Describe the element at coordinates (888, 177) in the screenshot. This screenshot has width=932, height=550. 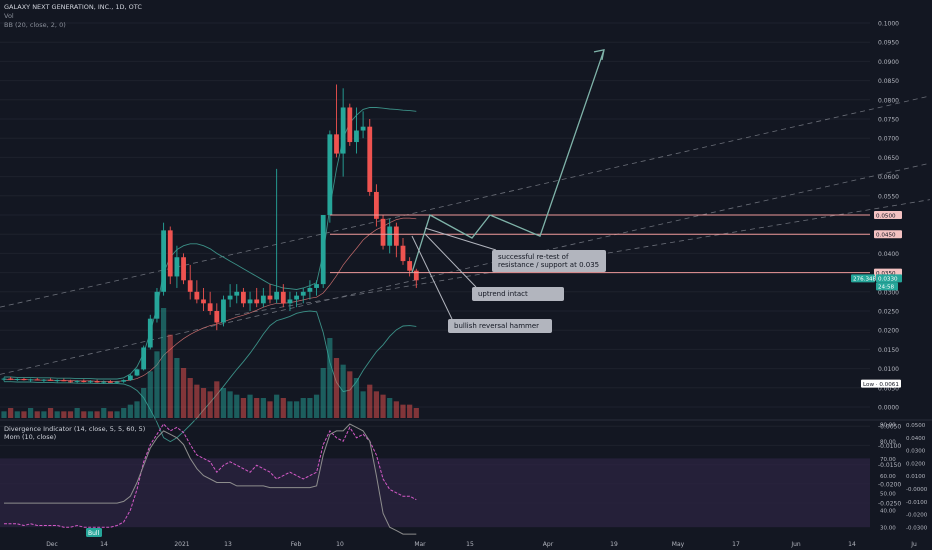
I see `price-tick-label: 0.0600` at that location.